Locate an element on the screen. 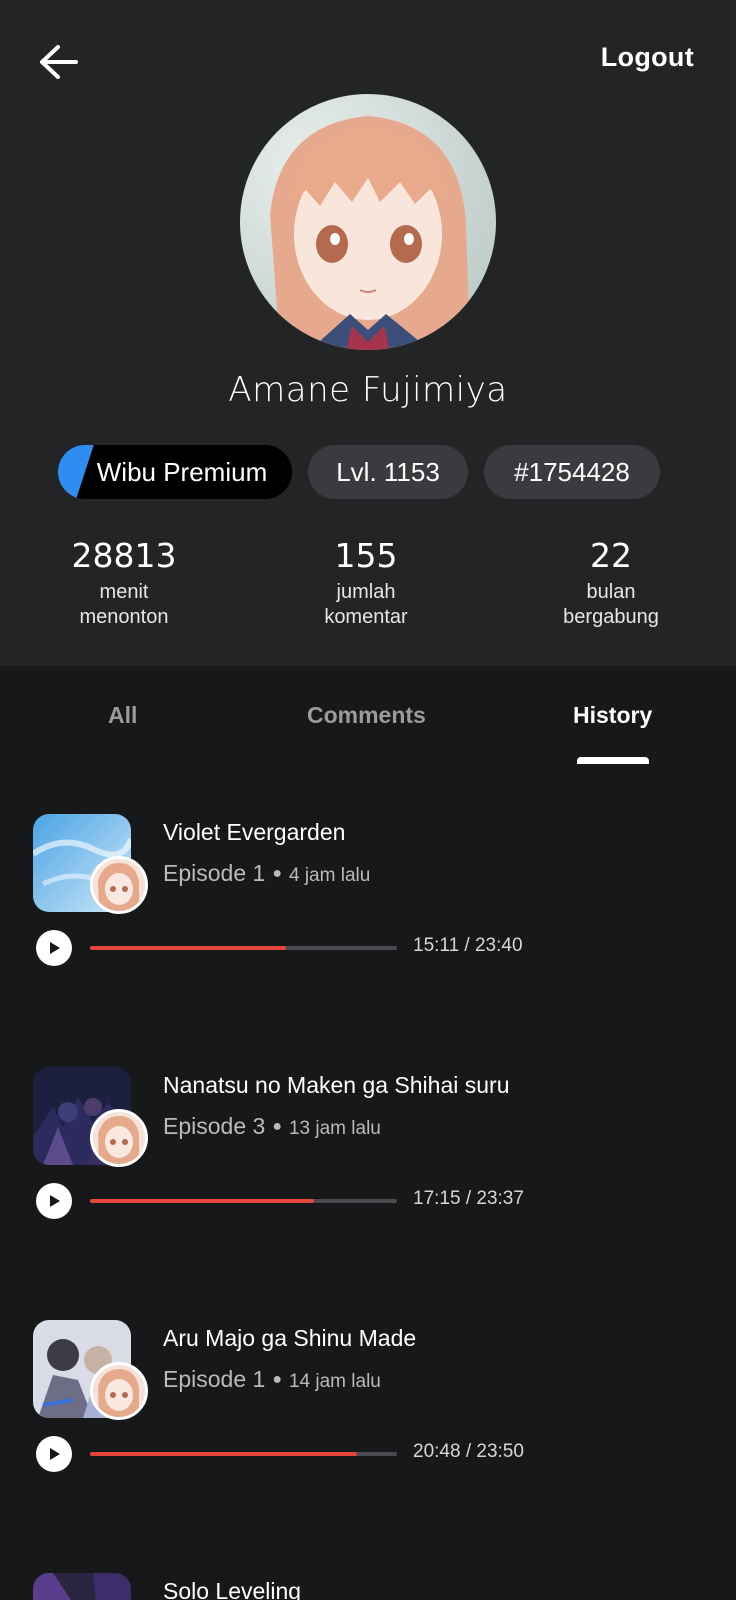 Image resolution: width=736 pixels, height=1600 pixels. premium-accent-stripe is located at coordinates (77, 472).